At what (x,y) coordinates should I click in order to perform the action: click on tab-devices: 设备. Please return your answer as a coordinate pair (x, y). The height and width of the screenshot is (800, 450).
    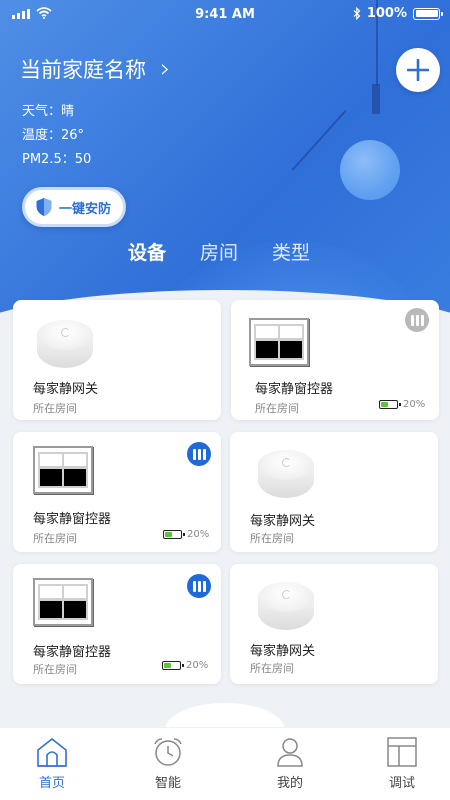
    Looking at the image, I should click on (147, 251).